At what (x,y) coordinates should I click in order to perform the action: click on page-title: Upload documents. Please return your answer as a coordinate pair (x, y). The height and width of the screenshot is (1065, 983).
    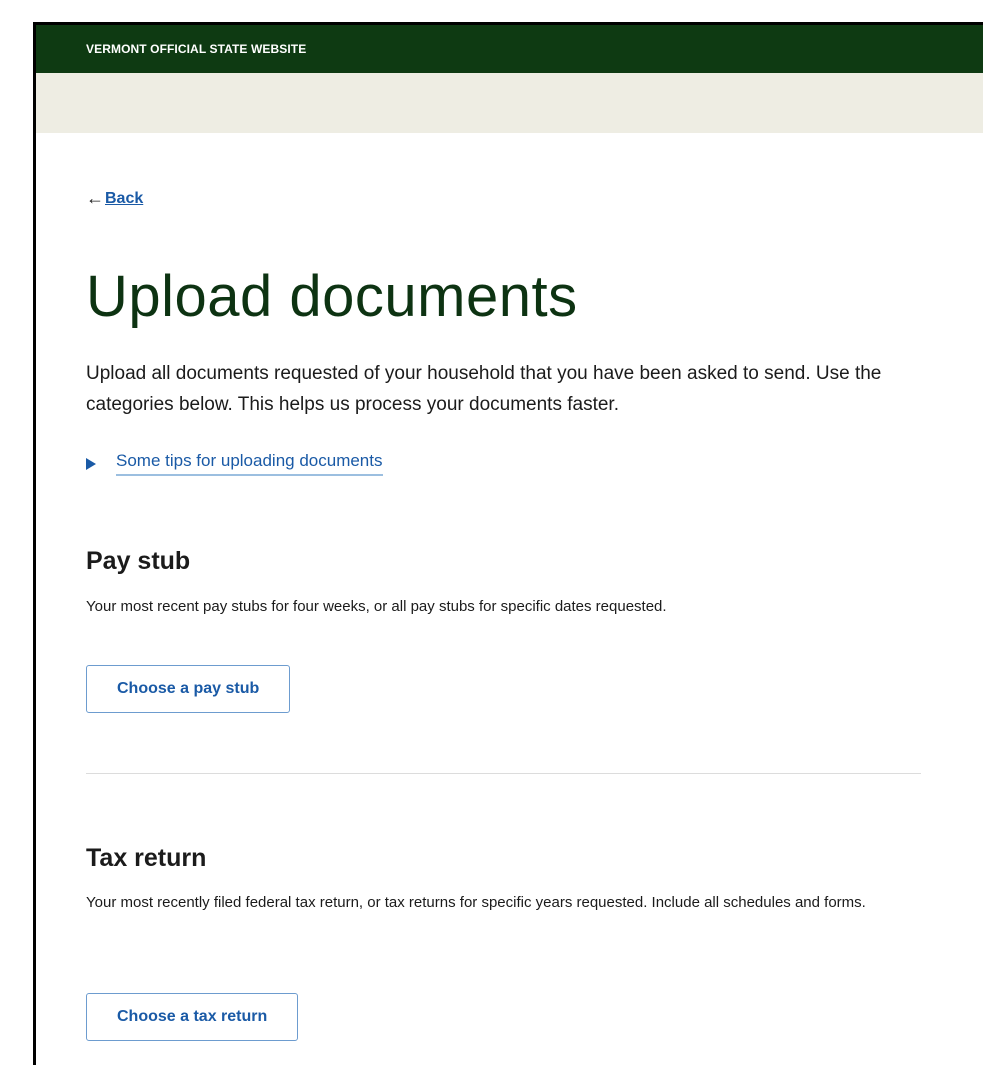
    Looking at the image, I should click on (332, 296).